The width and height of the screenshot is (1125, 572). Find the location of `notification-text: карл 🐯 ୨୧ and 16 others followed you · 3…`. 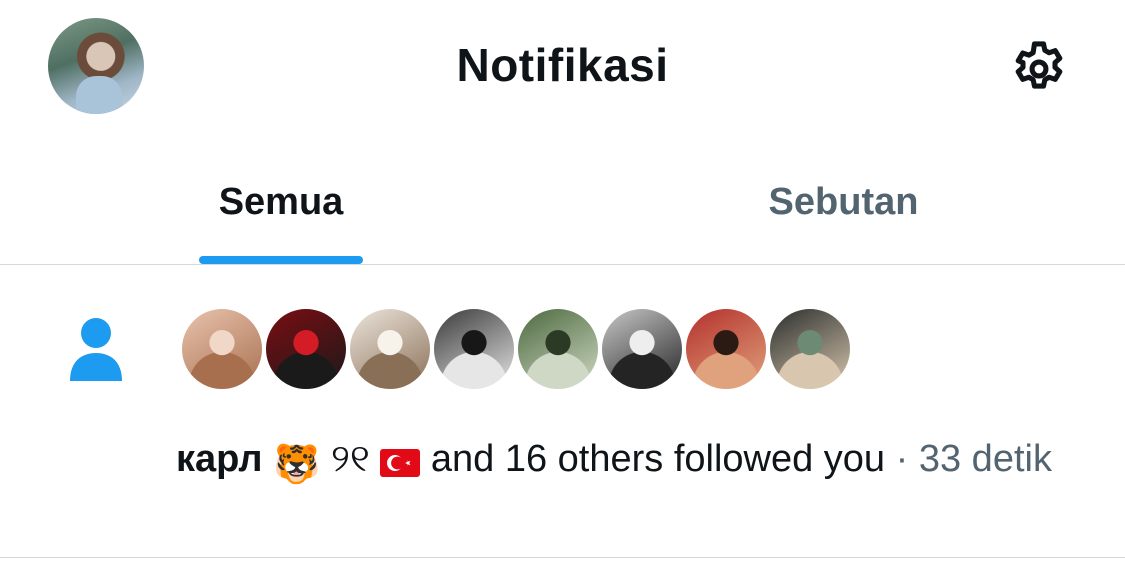

notification-text: карл 🐯 ୨୧ and 16 others followed you · 3… is located at coordinates (616, 462).